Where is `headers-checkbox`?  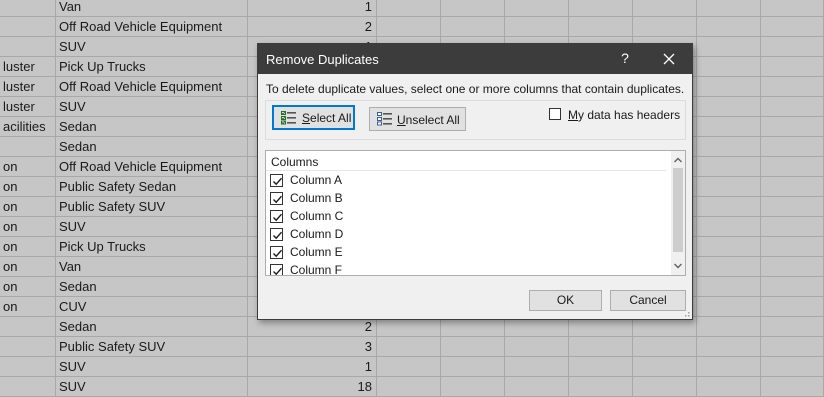 headers-checkbox is located at coordinates (555, 114).